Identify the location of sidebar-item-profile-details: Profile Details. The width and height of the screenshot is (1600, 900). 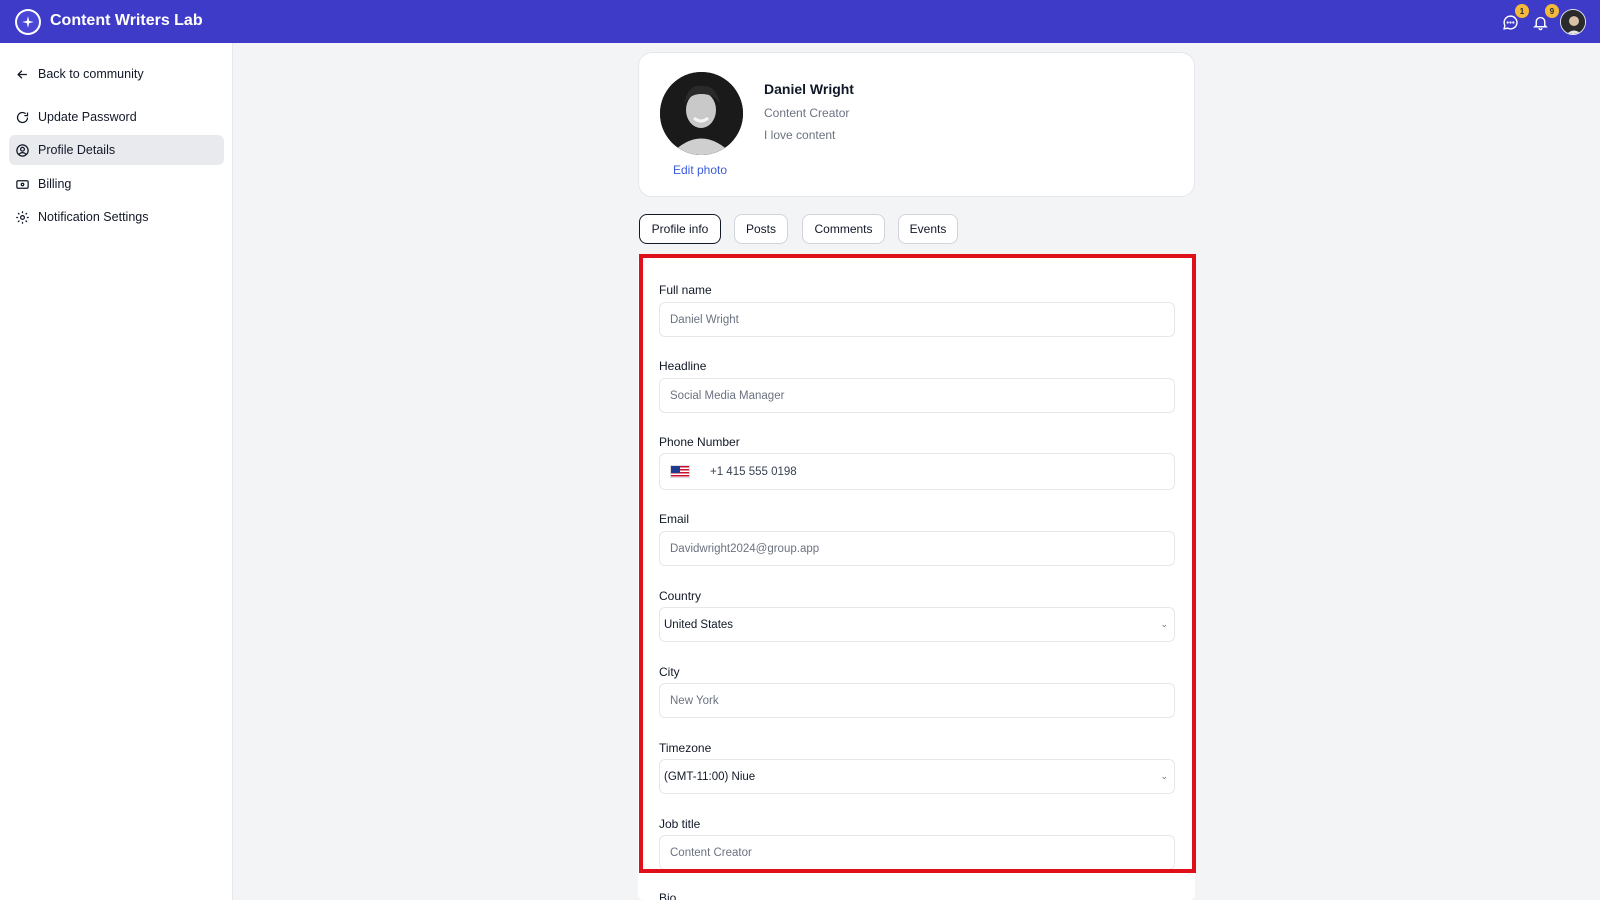
(116, 150).